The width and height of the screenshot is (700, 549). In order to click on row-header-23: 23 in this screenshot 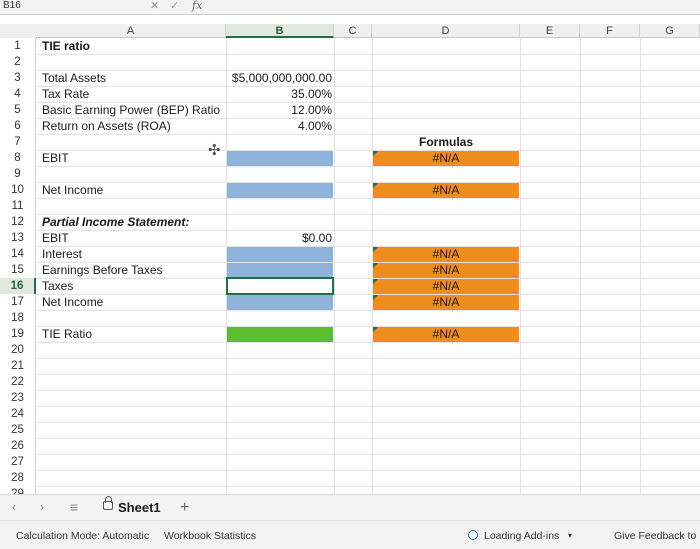, I will do `click(18, 398)`.